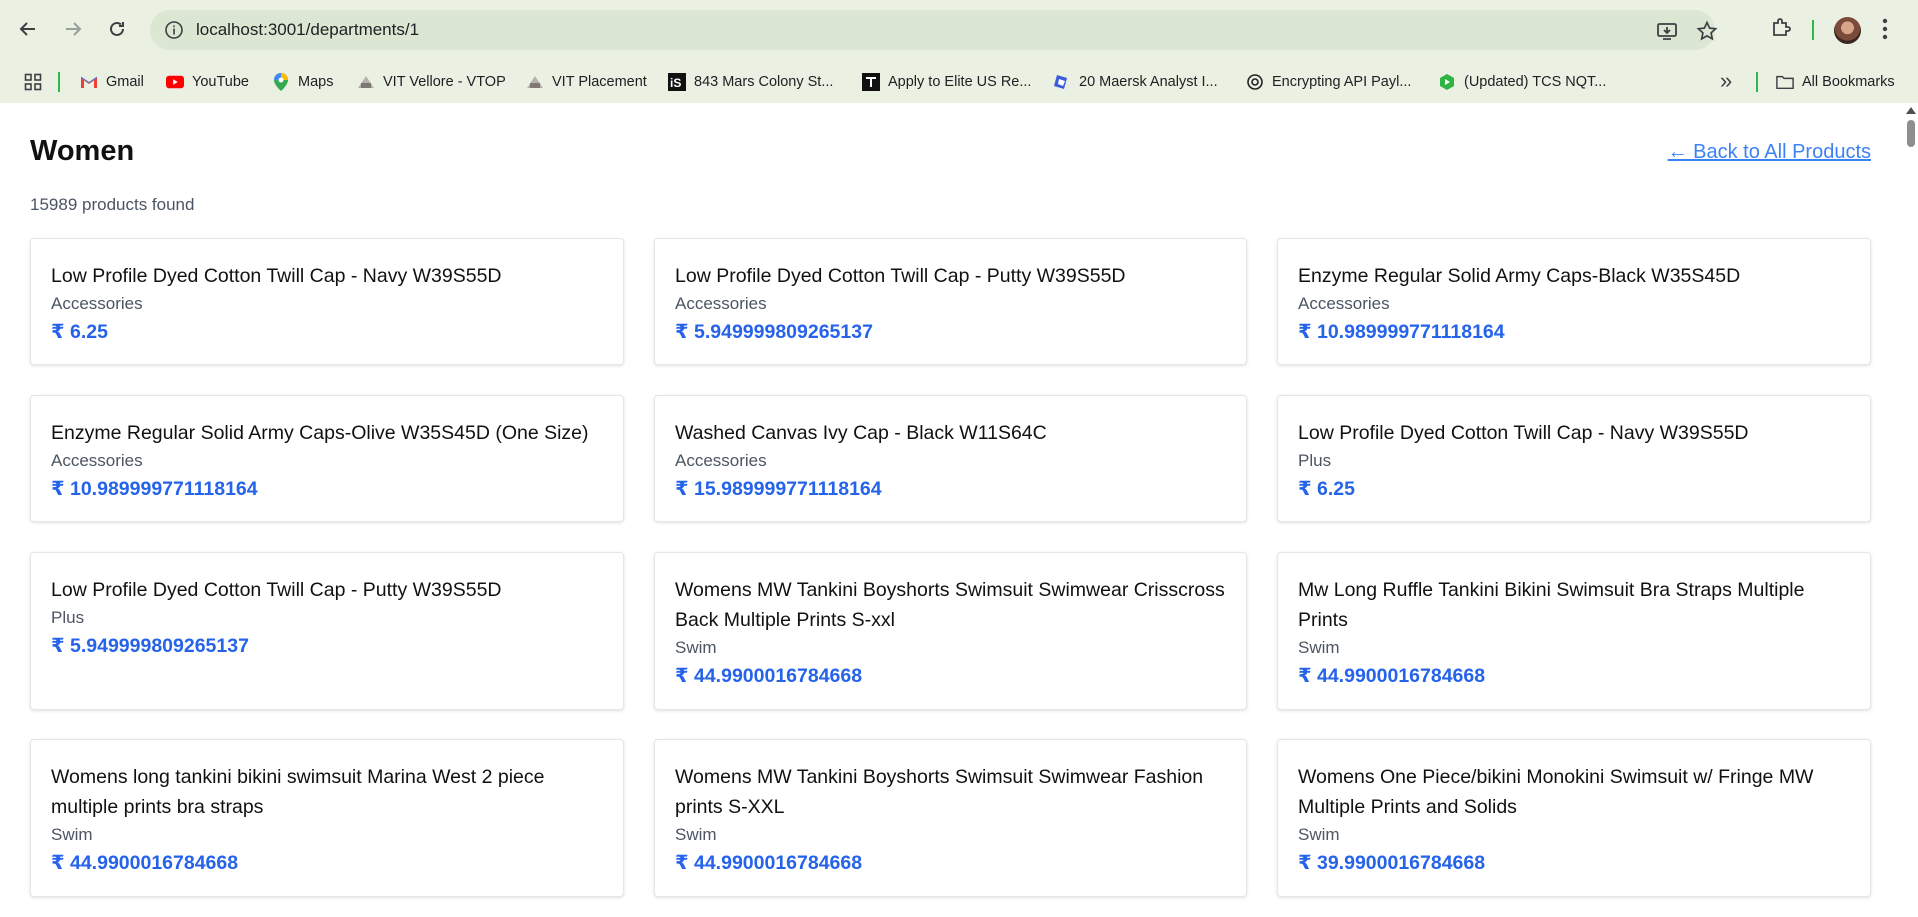 Image resolution: width=1918 pixels, height=917 pixels. I want to click on url-text: localhost:3001/departments/1, so click(307, 30).